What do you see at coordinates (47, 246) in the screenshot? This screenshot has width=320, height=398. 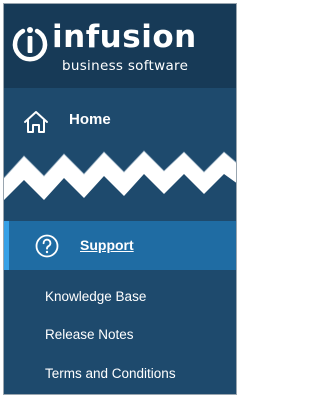 I see `question-circle-icon` at bounding box center [47, 246].